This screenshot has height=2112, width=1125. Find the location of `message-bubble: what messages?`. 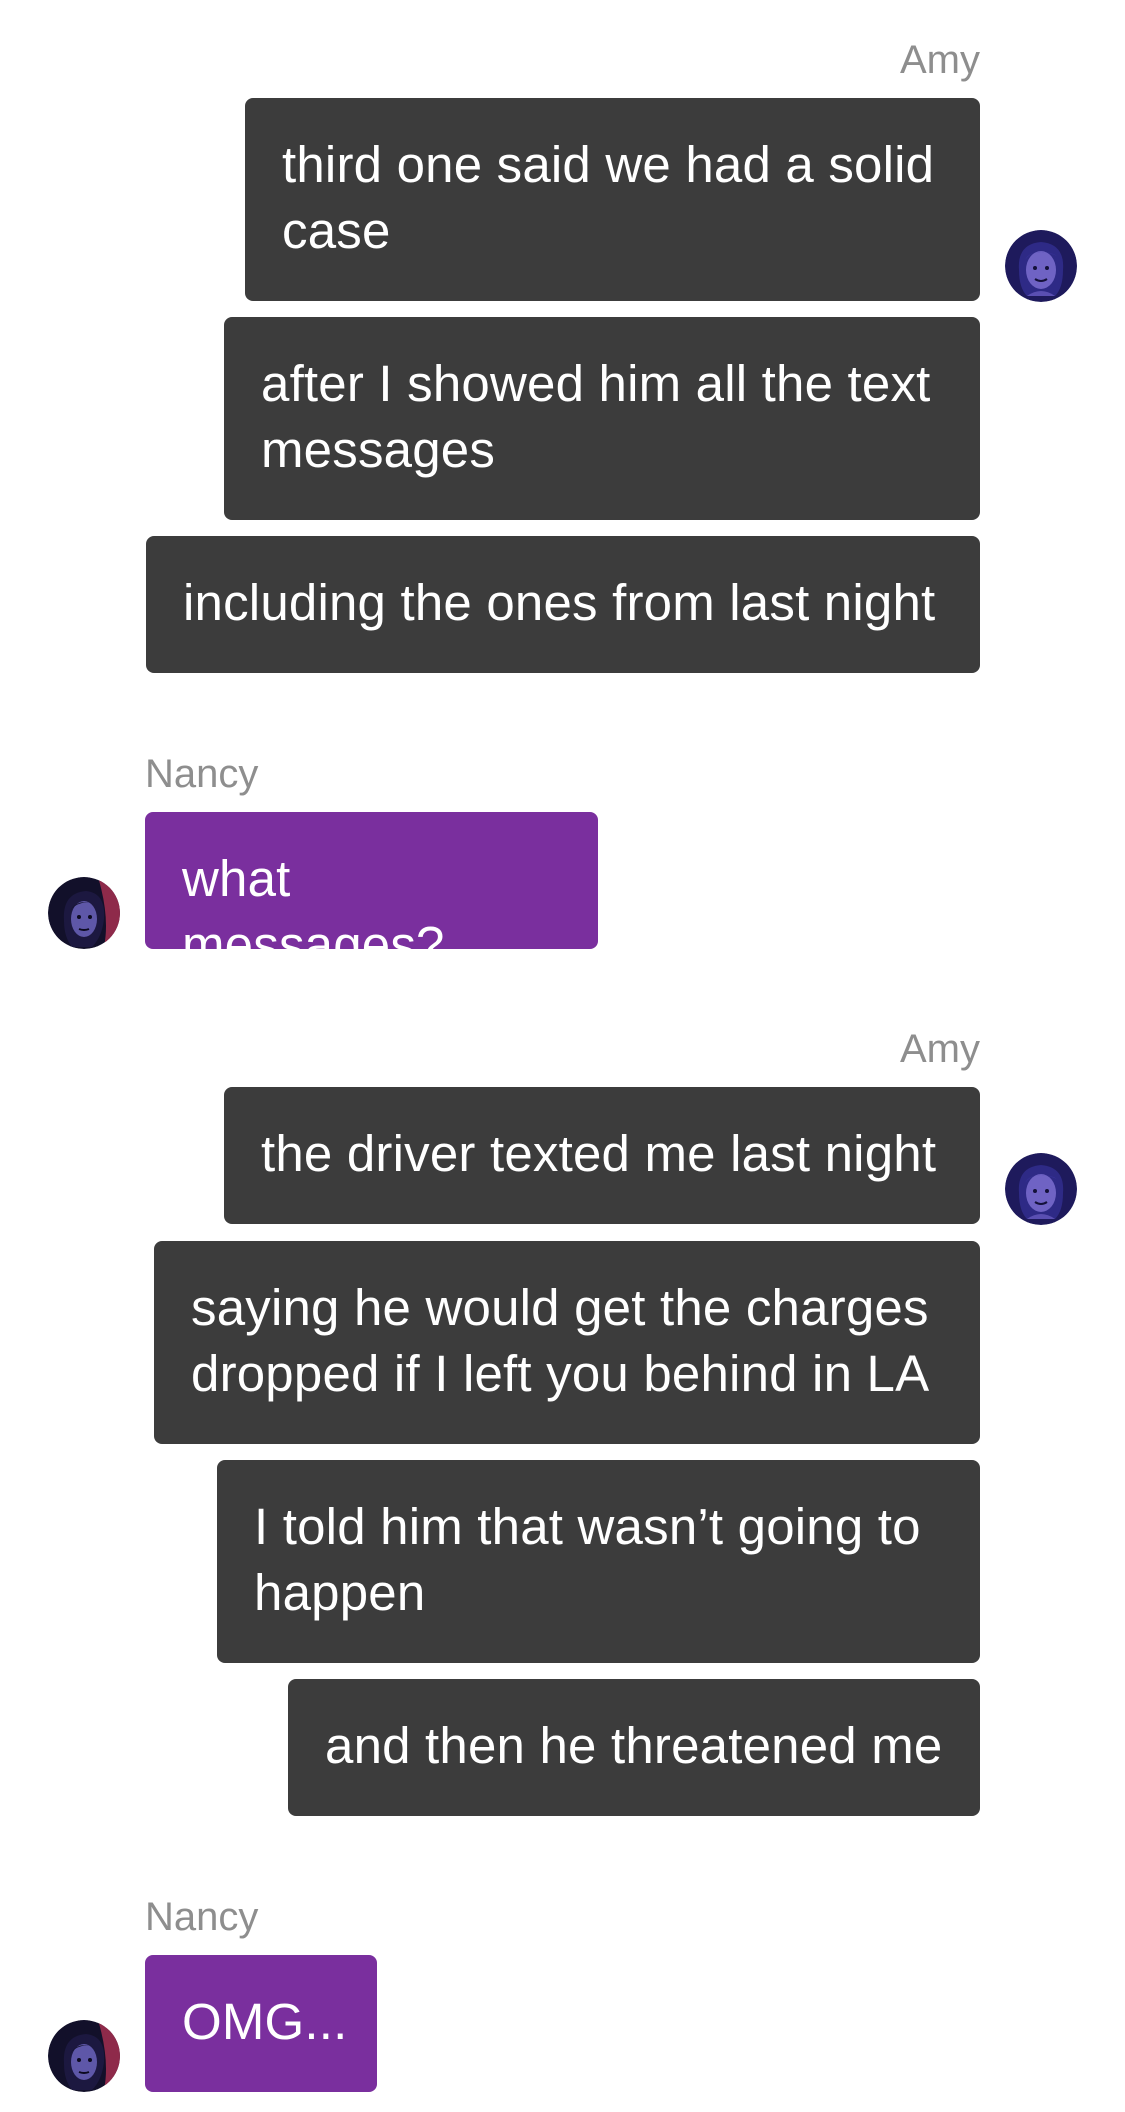

message-bubble: what messages? is located at coordinates (371, 892).